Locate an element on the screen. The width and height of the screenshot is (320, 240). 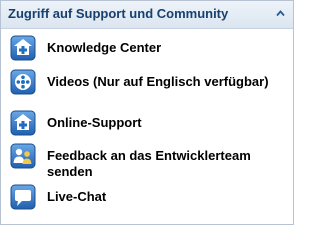
live-chat-label: Live-Chat is located at coordinates (77, 196).